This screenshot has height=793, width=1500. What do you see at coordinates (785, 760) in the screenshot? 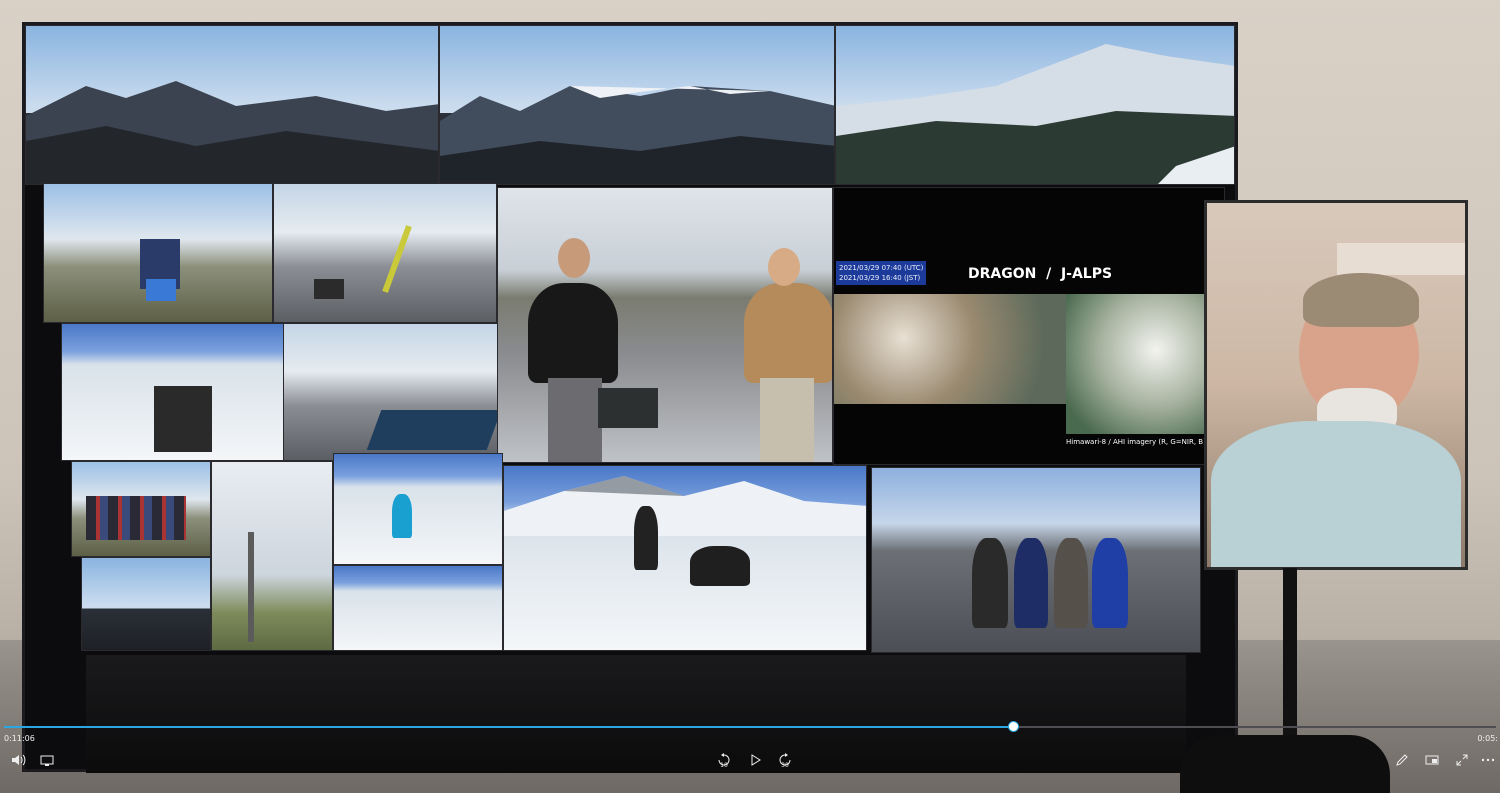
I see `forward-30-icon: 30` at bounding box center [785, 760].